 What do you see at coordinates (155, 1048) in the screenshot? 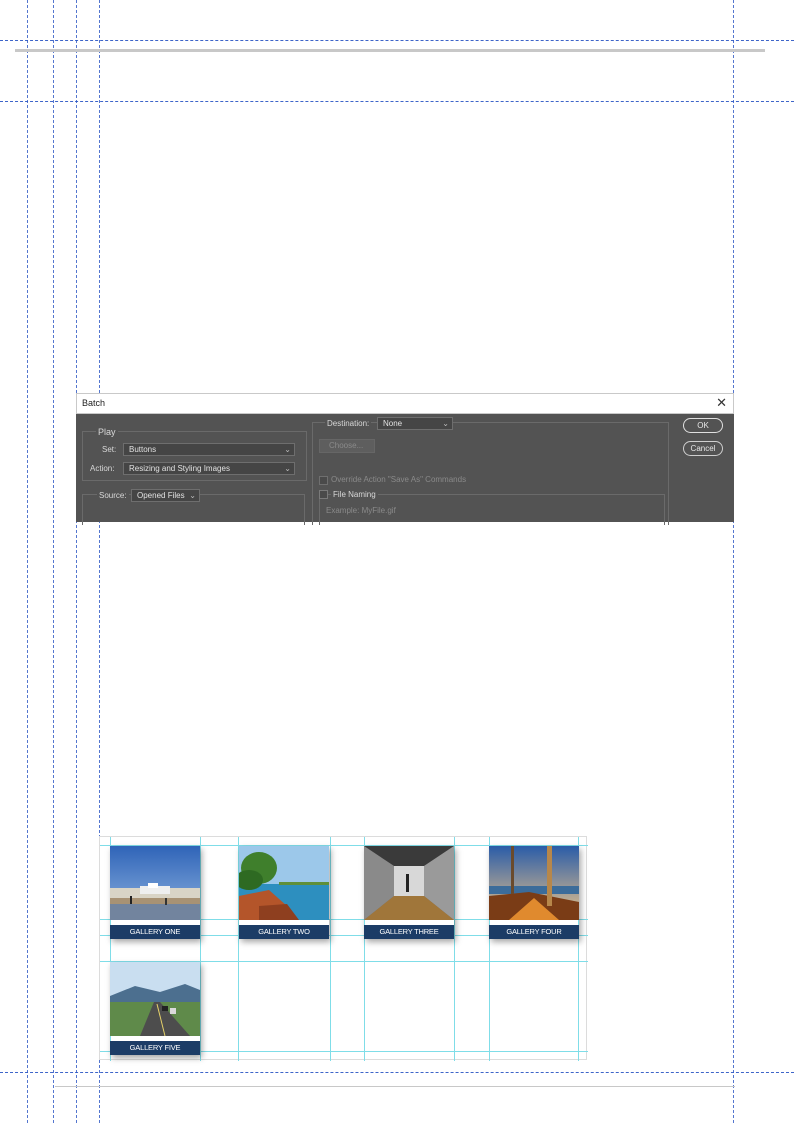
I see `gallery-tile-caption: GALLERY FIVE` at bounding box center [155, 1048].